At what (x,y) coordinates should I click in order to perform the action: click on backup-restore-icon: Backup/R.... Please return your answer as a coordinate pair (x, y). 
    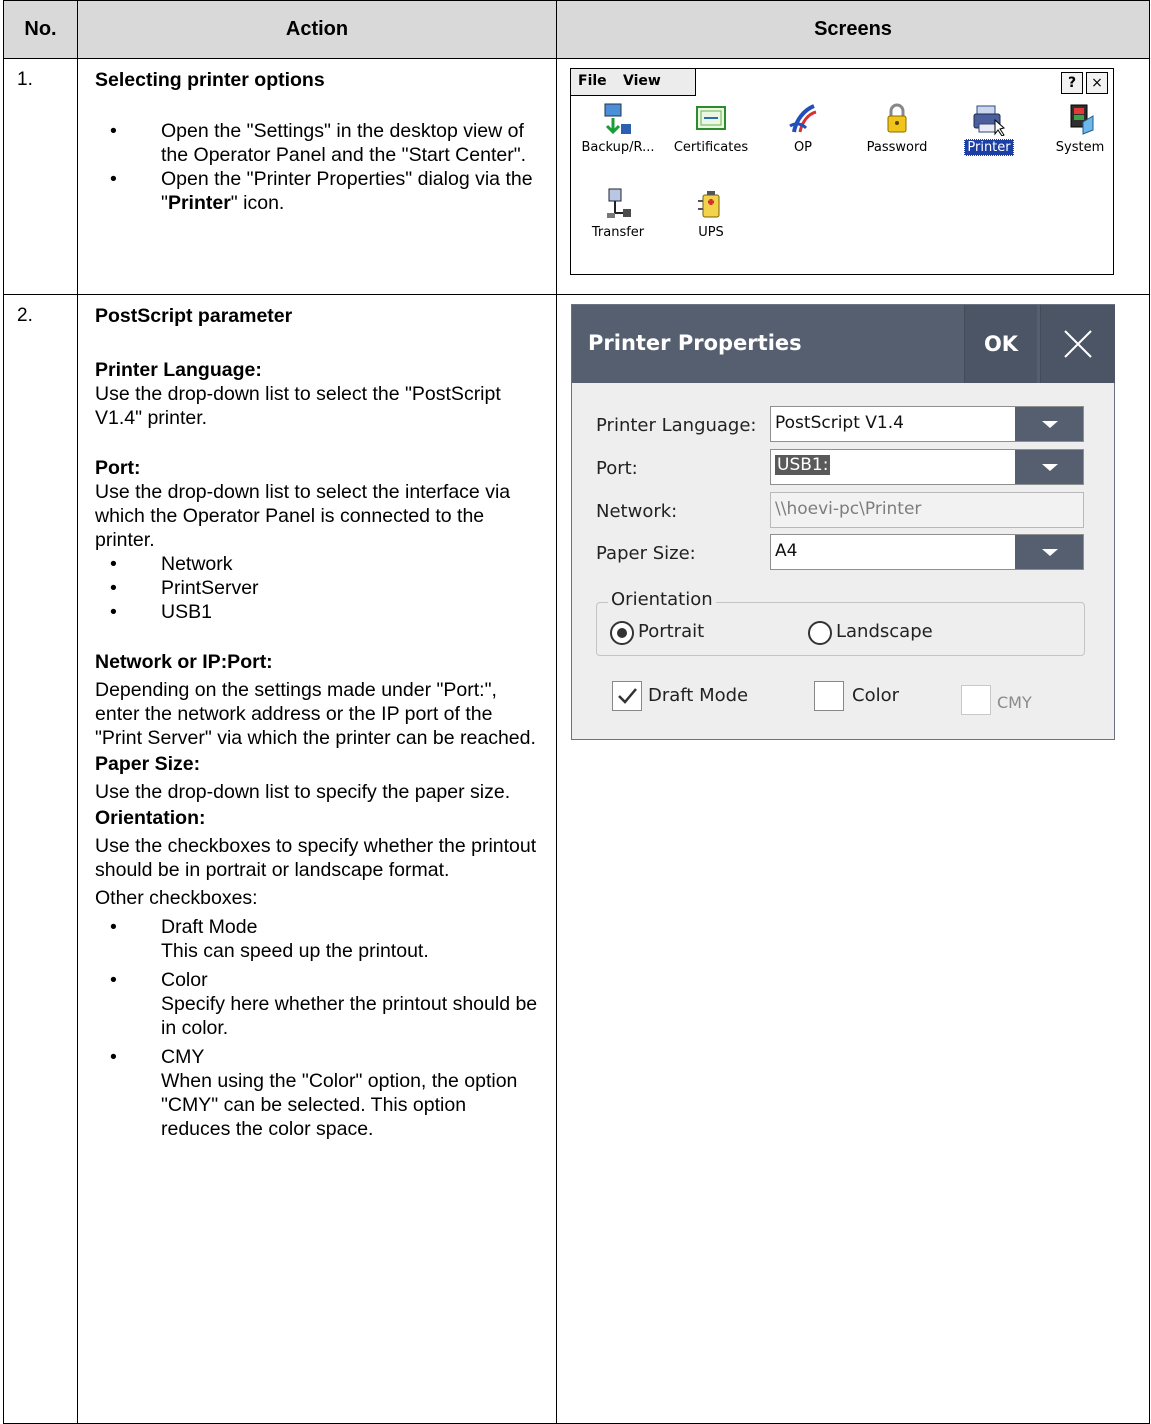
    Looking at the image, I should click on (618, 128).